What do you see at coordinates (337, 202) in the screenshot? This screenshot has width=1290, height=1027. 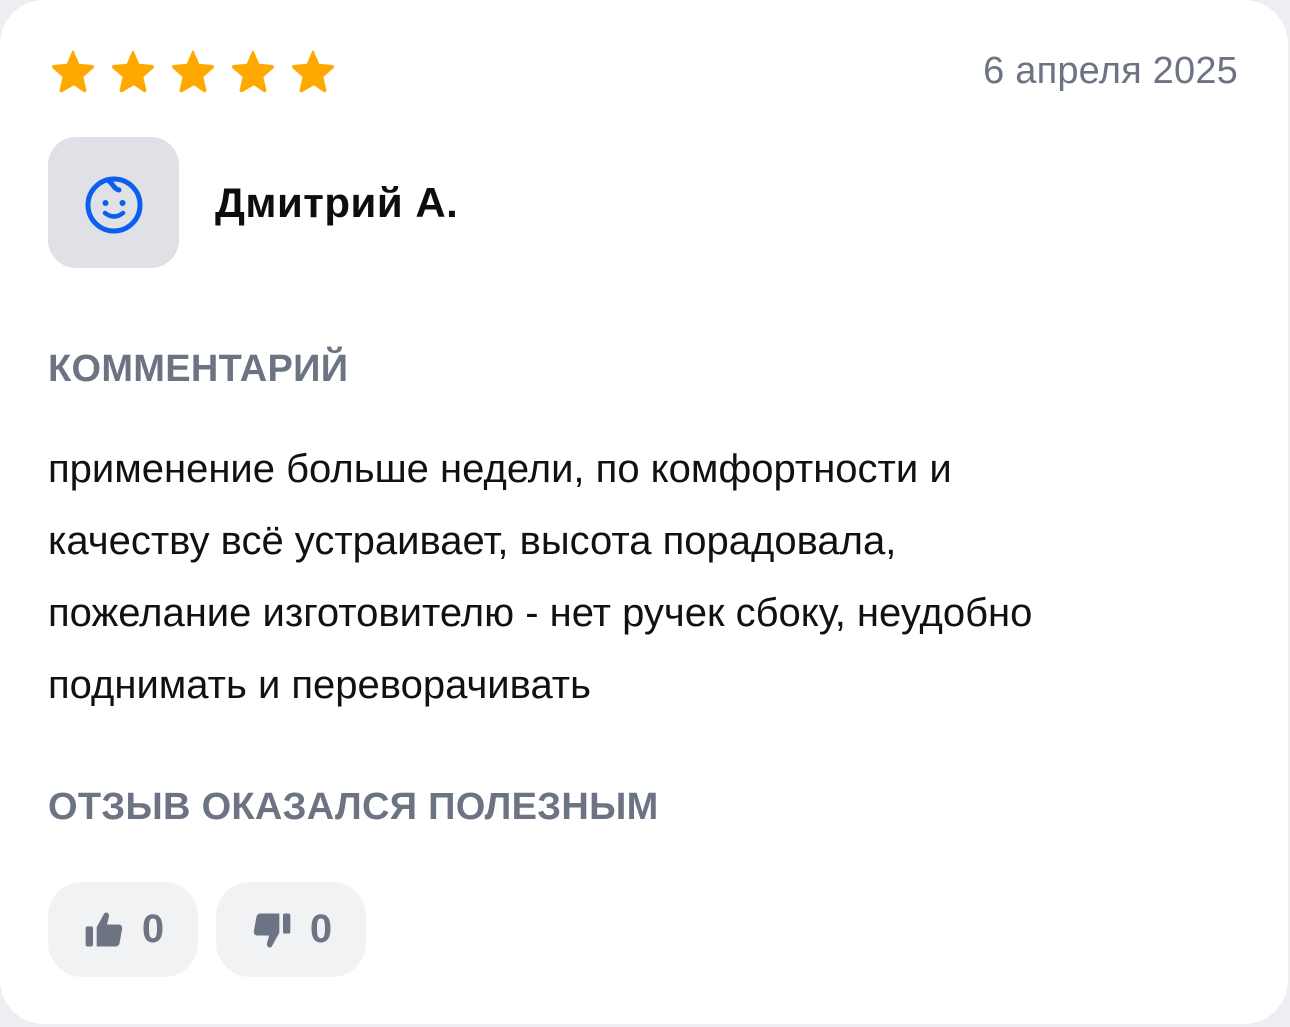 I see `author-name: Дмитрий А.` at bounding box center [337, 202].